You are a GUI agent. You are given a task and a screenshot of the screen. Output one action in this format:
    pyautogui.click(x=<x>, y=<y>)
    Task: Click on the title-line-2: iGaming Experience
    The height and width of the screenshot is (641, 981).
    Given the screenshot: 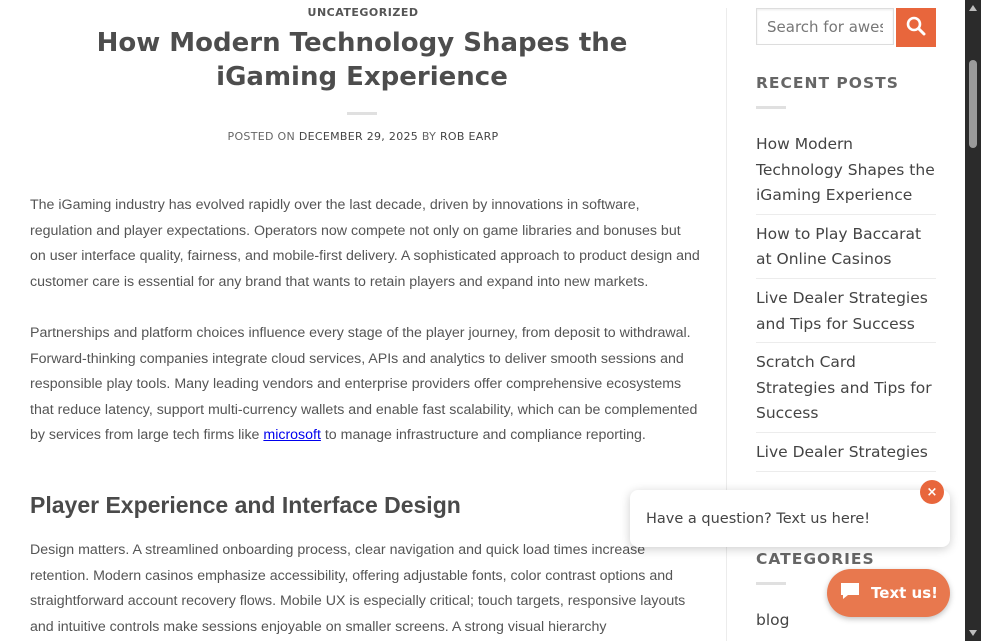 What is the action you would take?
    pyautogui.click(x=362, y=77)
    